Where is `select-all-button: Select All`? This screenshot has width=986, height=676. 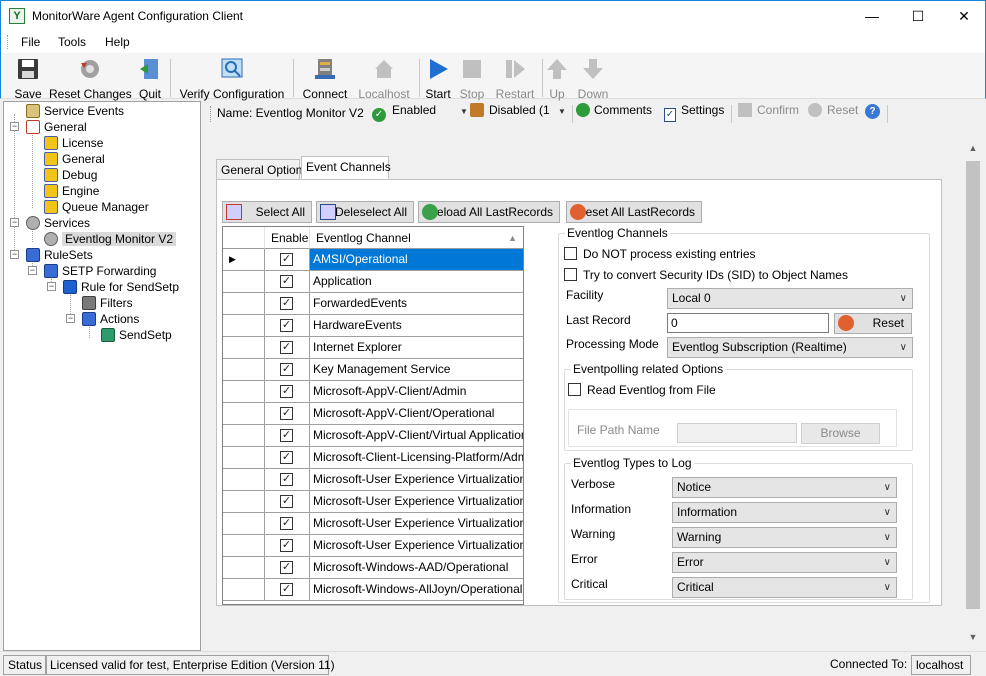 select-all-button: Select All is located at coordinates (267, 212).